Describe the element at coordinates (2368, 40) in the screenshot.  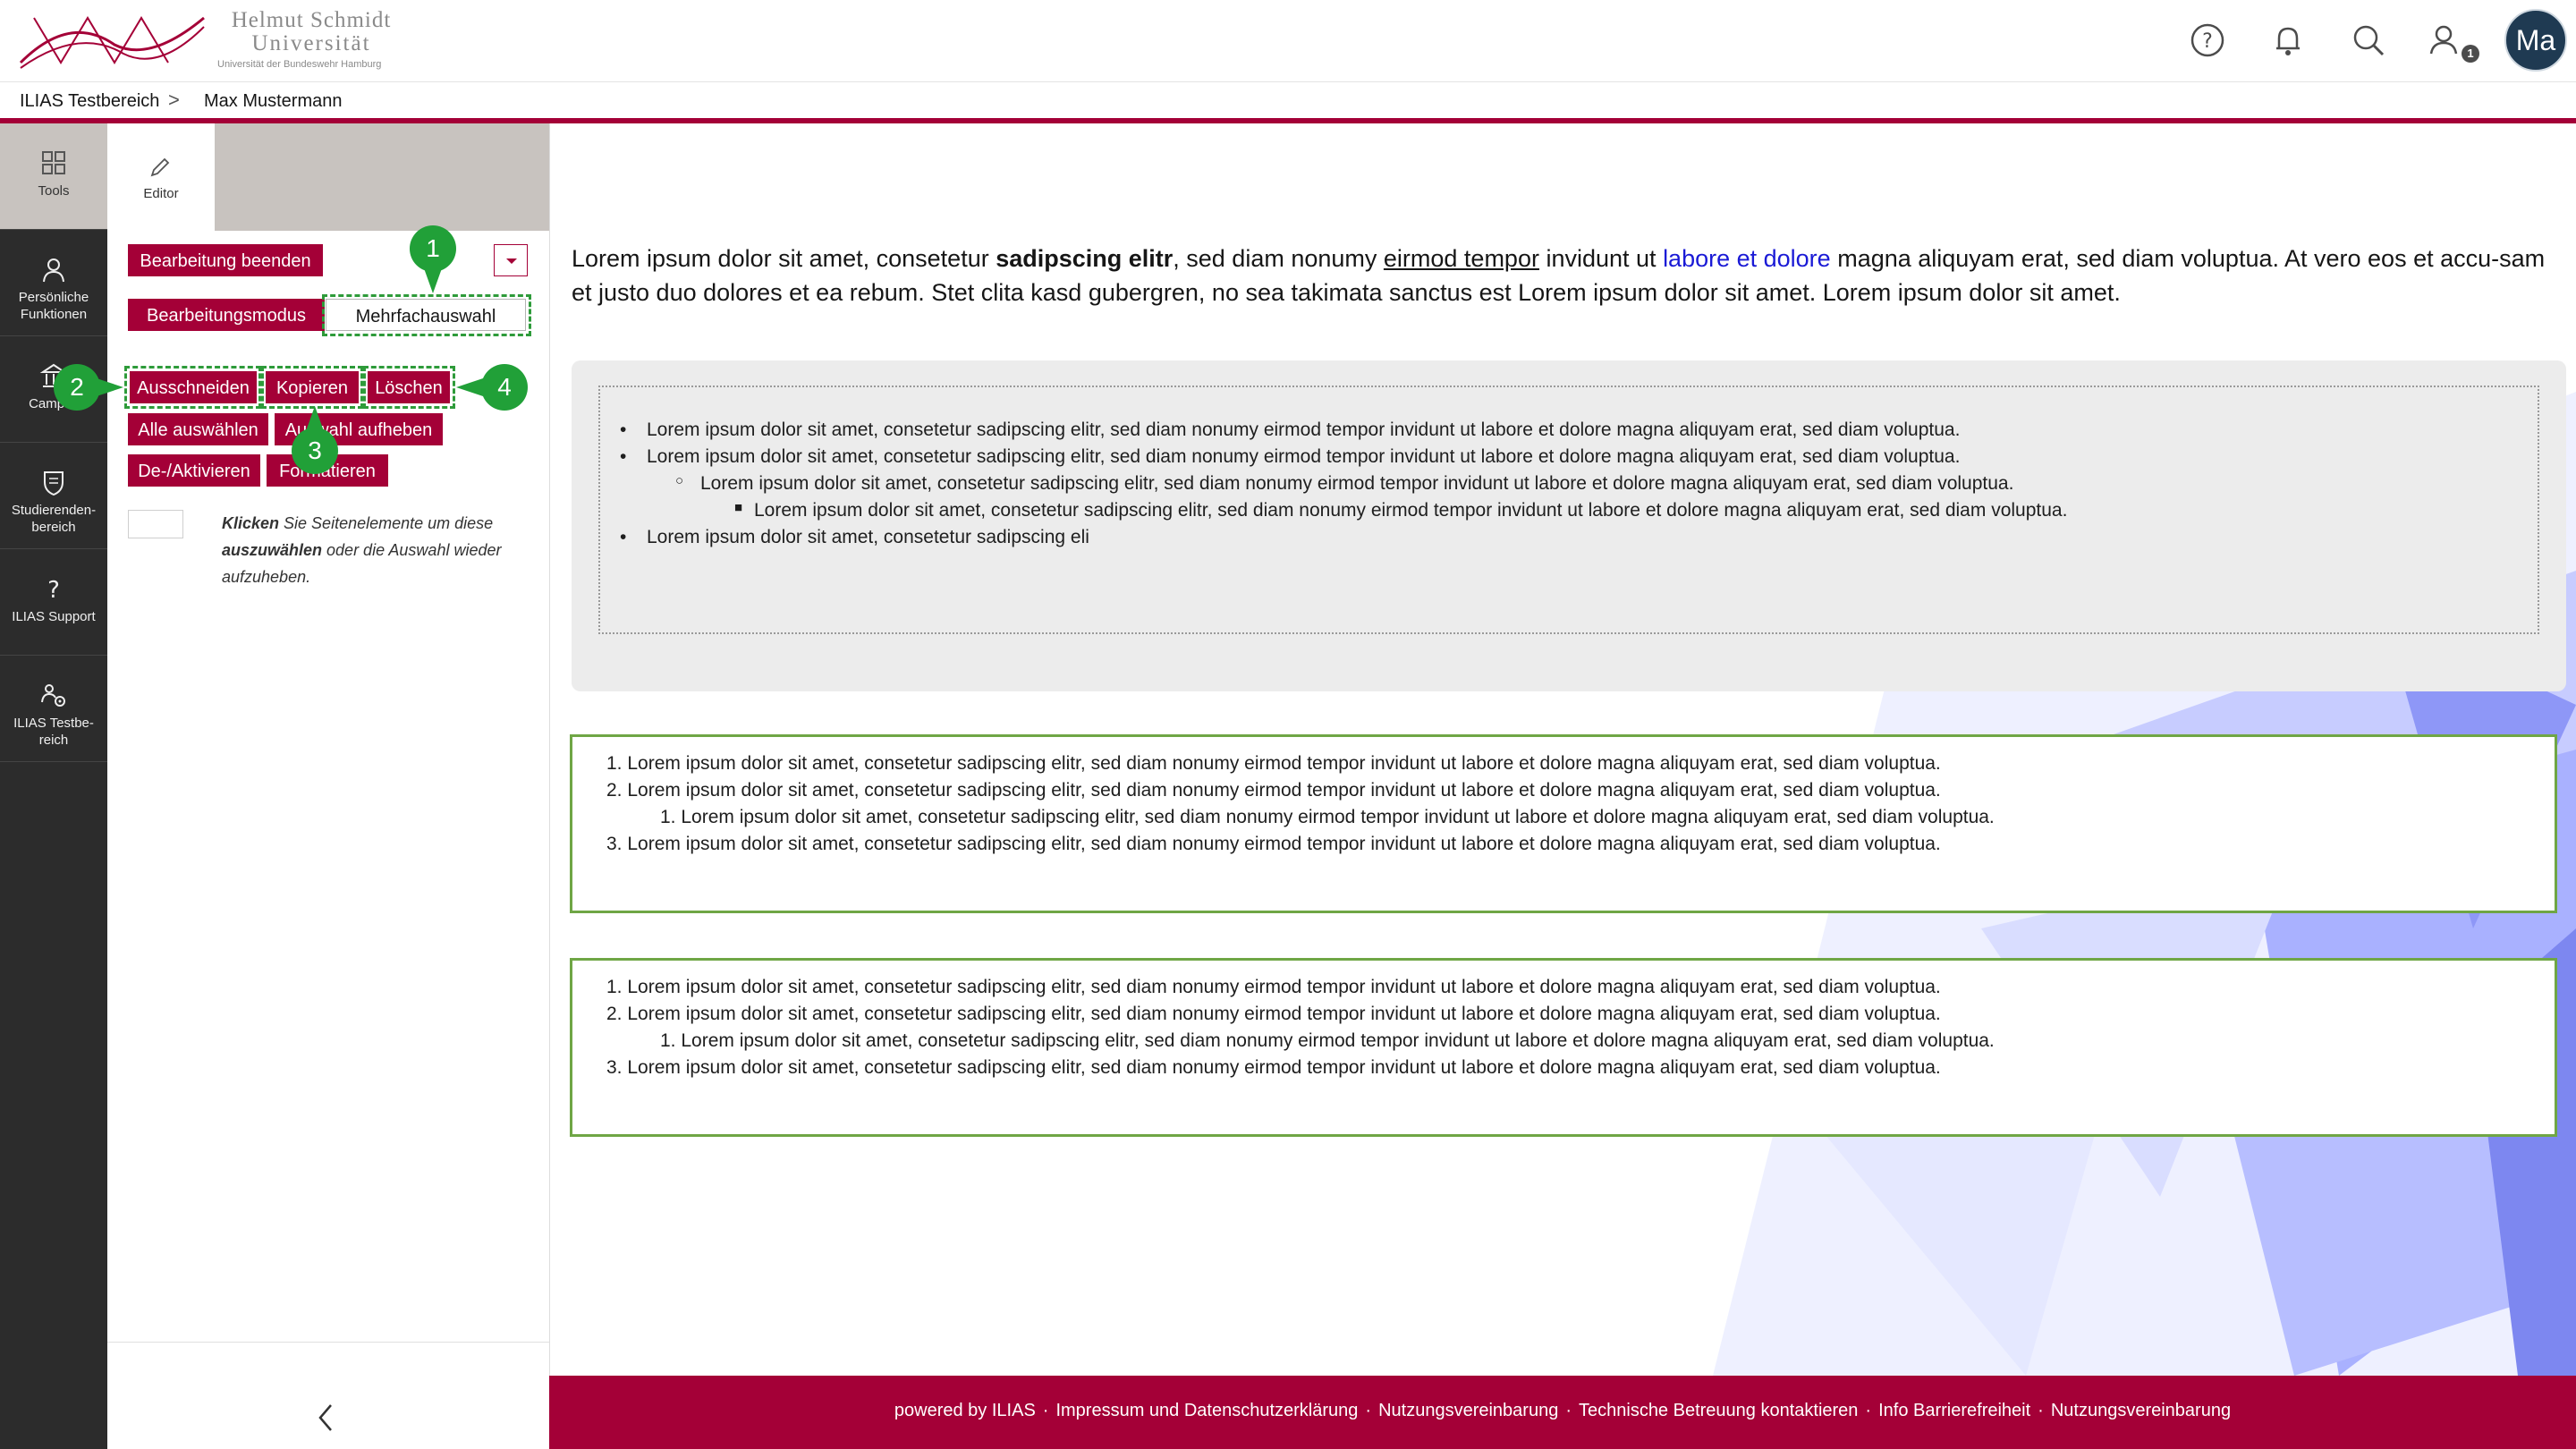
I see `search-icon` at that location.